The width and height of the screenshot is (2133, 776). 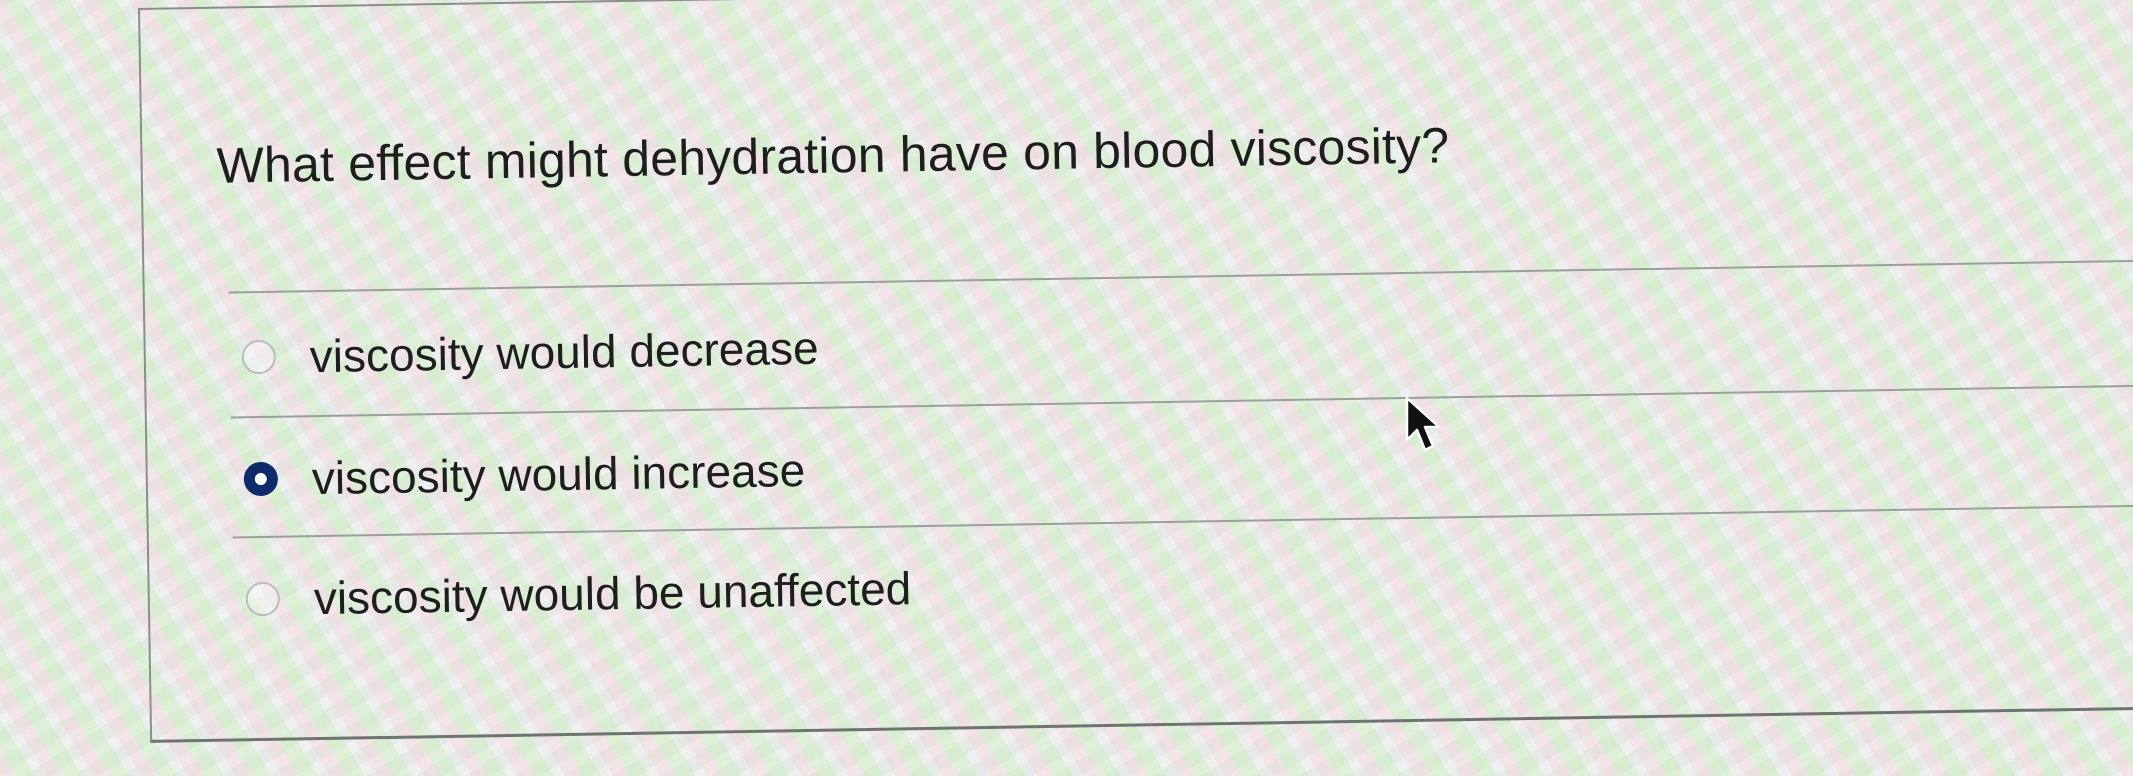 I want to click on option-unaffected: viscosity would be unaffected, so click(x=578, y=593).